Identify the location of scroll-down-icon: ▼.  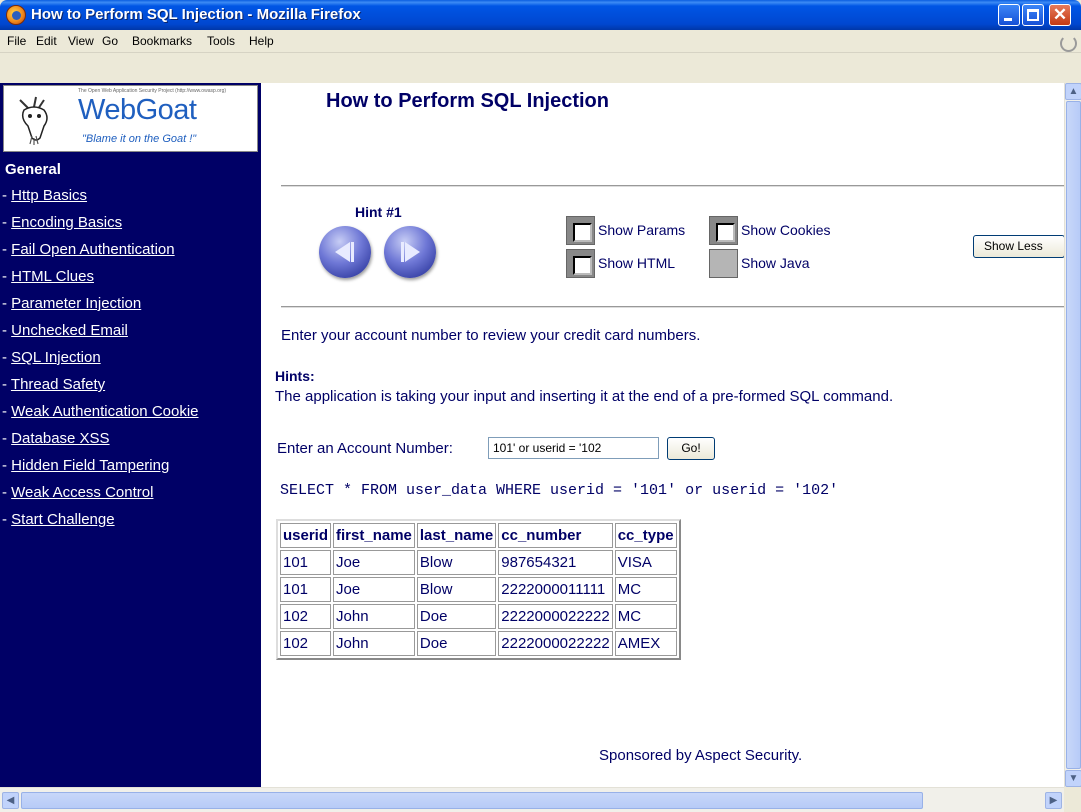
(1073, 778).